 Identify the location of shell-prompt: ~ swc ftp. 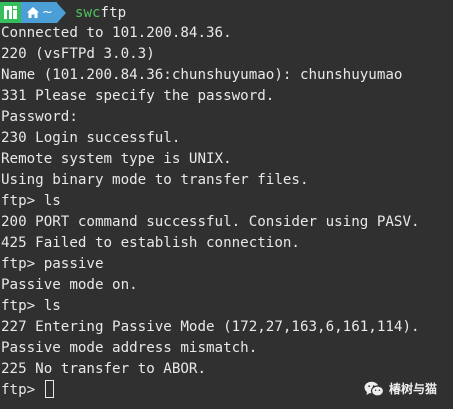
(63, 12).